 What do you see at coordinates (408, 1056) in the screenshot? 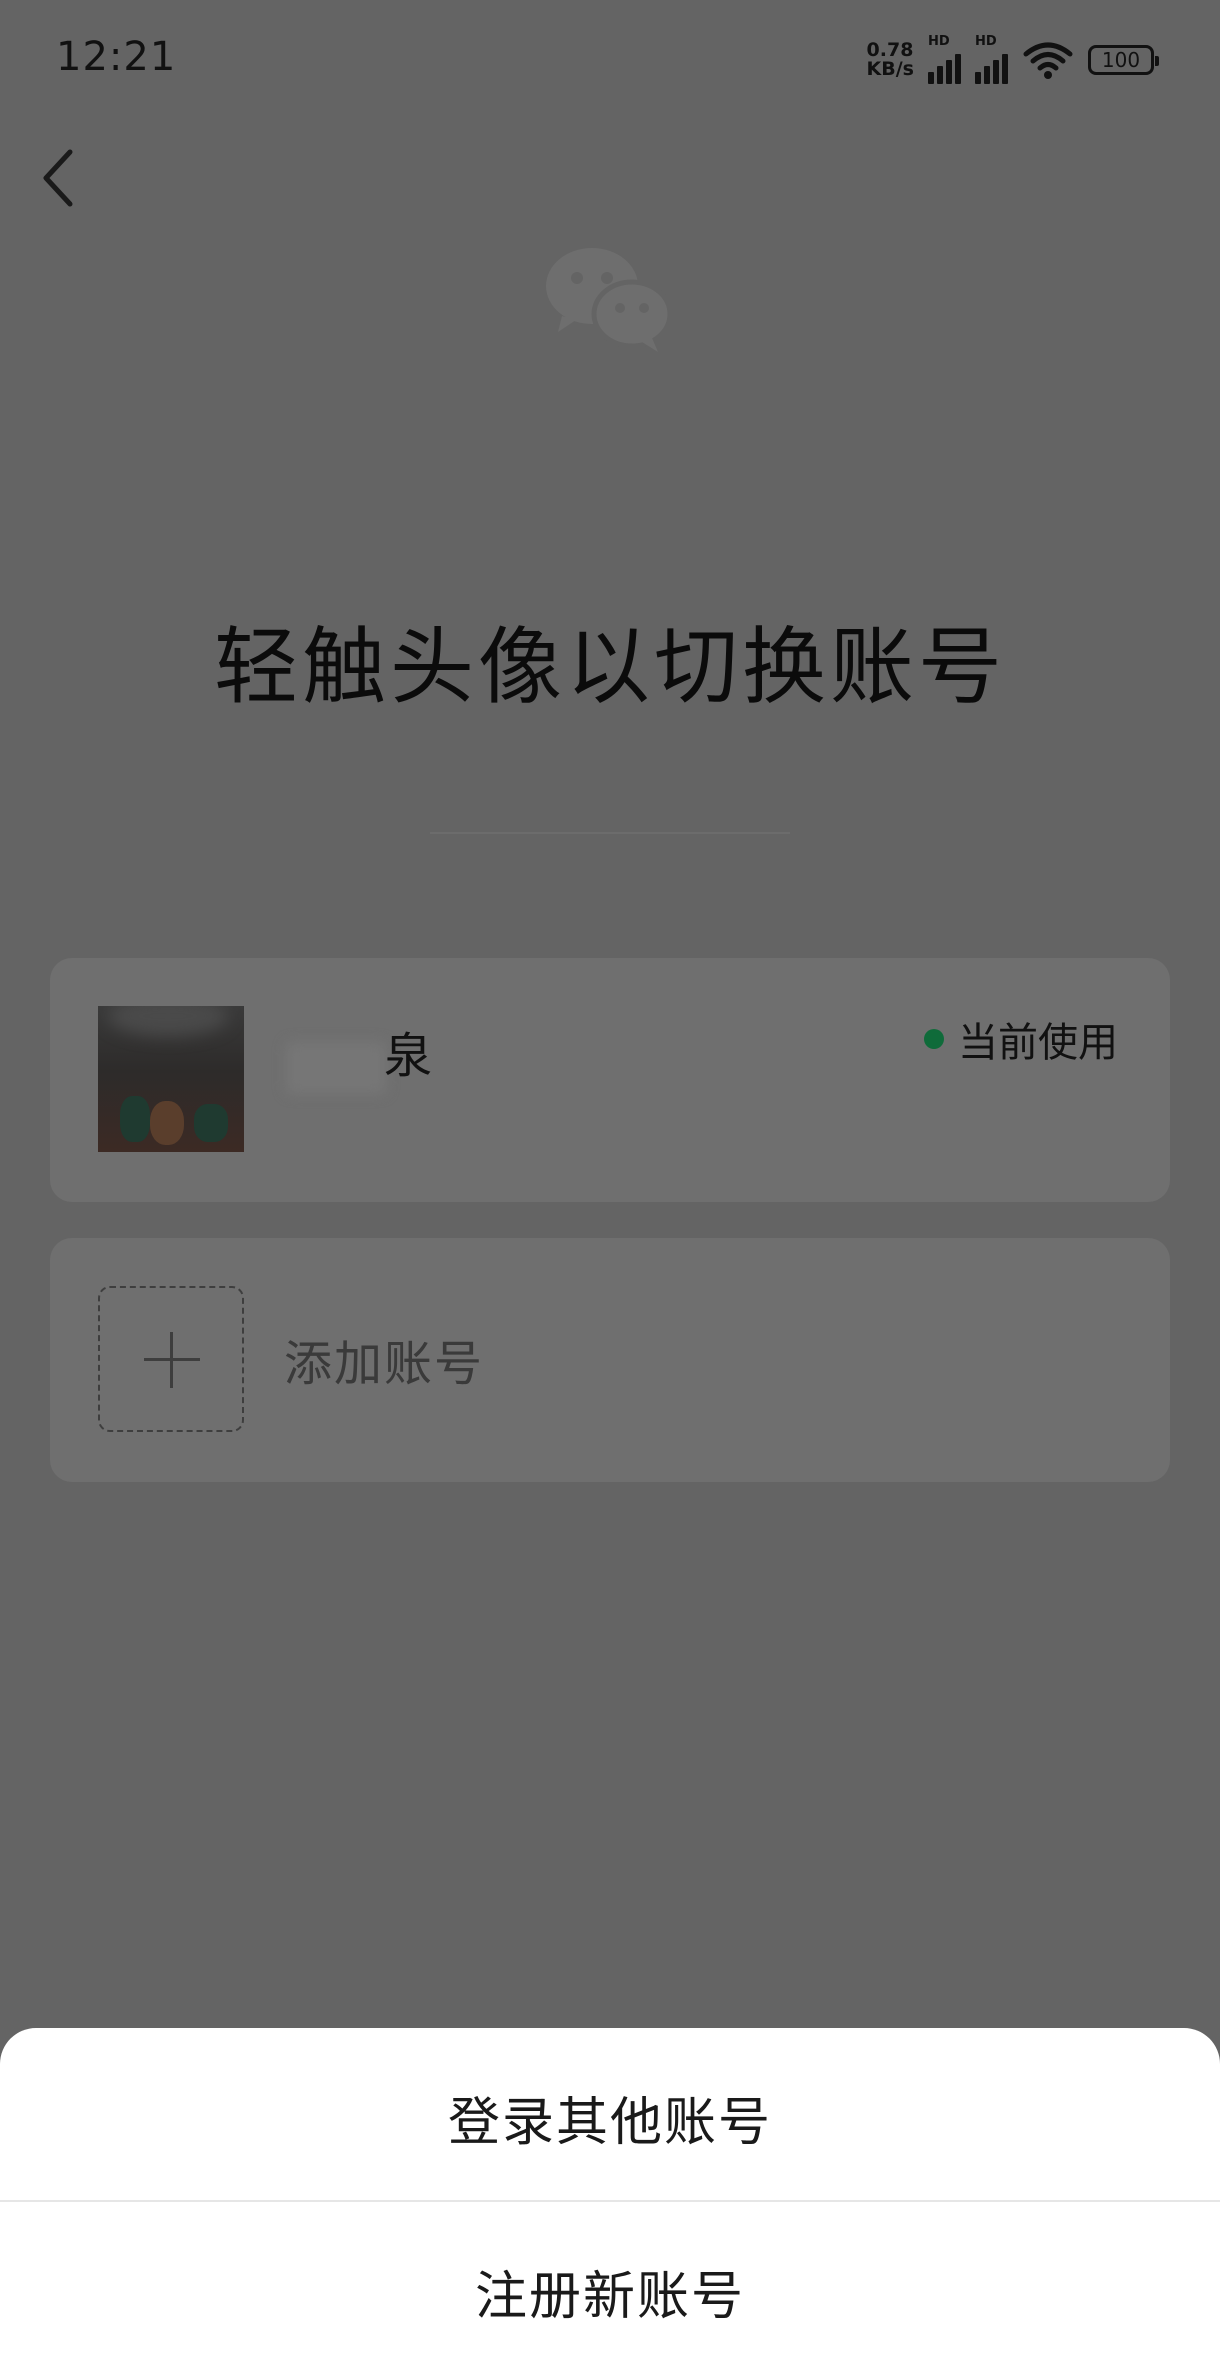
I see `account-name: 泉` at bounding box center [408, 1056].